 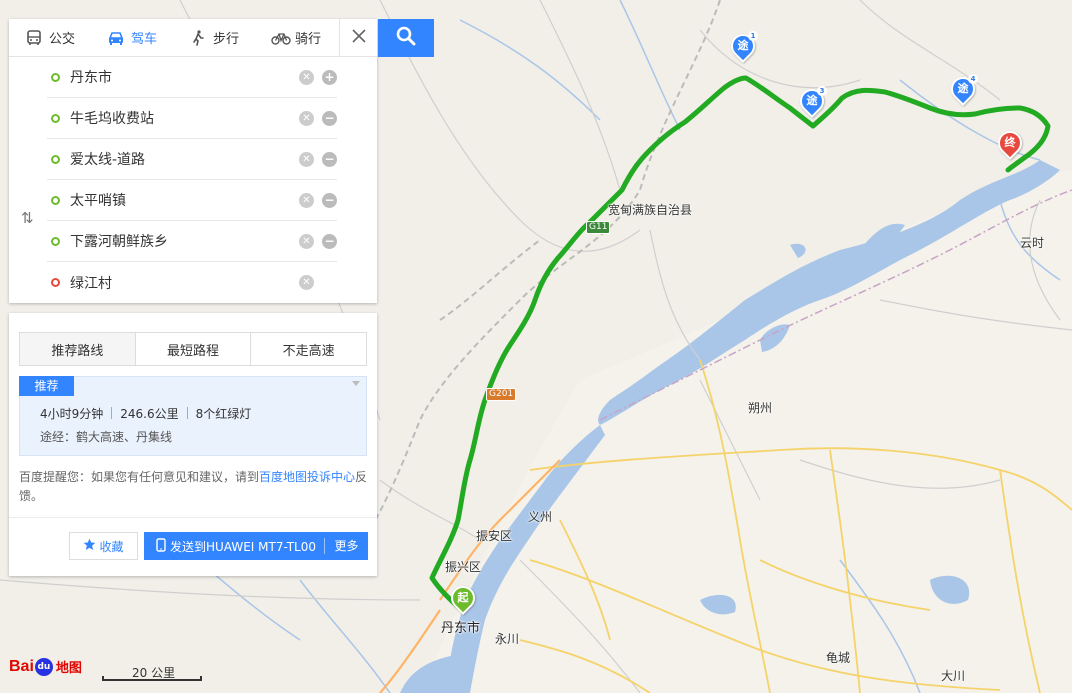 I want to click on tab-bus: 公交, so click(x=50, y=38).